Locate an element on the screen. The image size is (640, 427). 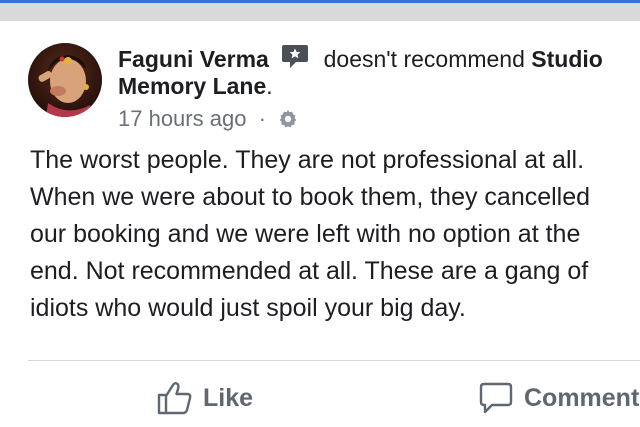
comment-label: Comment is located at coordinates (582, 397).